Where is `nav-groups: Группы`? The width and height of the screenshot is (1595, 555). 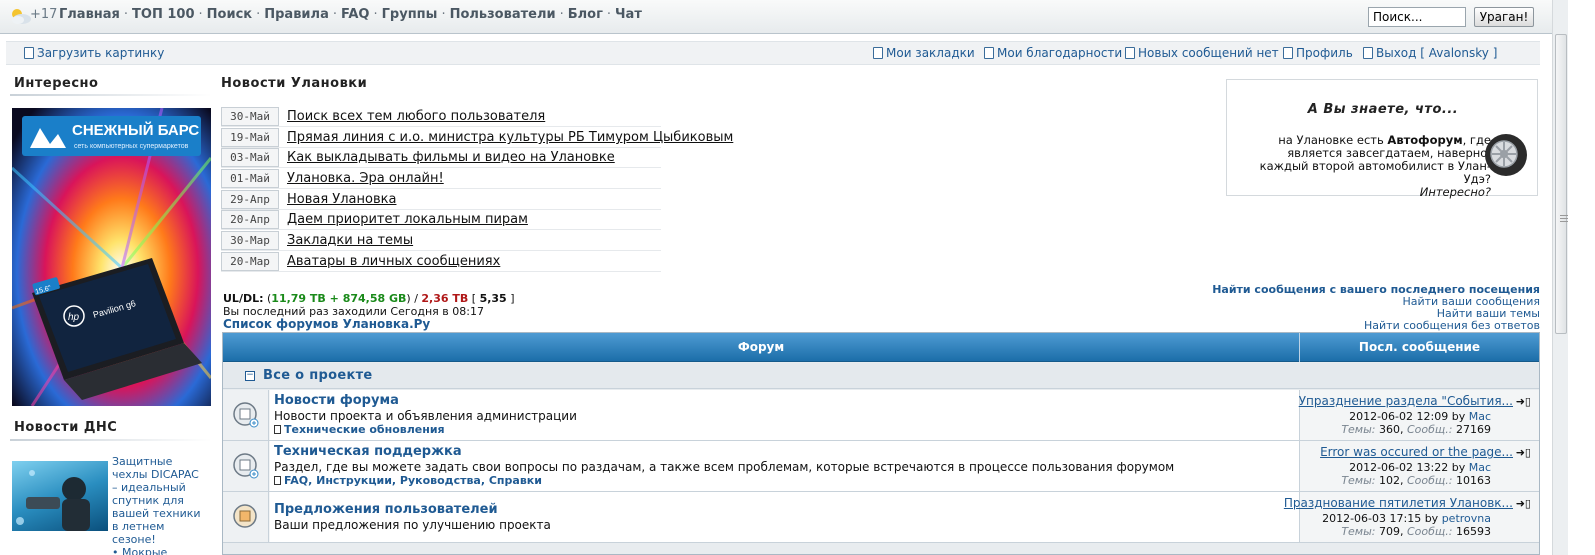
nav-groups: Группы is located at coordinates (410, 14).